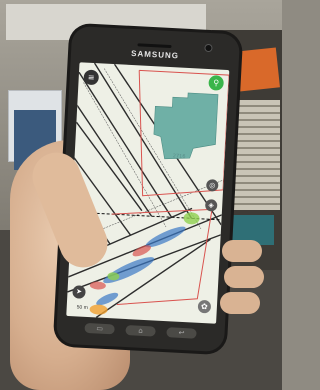 The image size is (320, 390). I want to click on home-button: ⌂, so click(140, 331).